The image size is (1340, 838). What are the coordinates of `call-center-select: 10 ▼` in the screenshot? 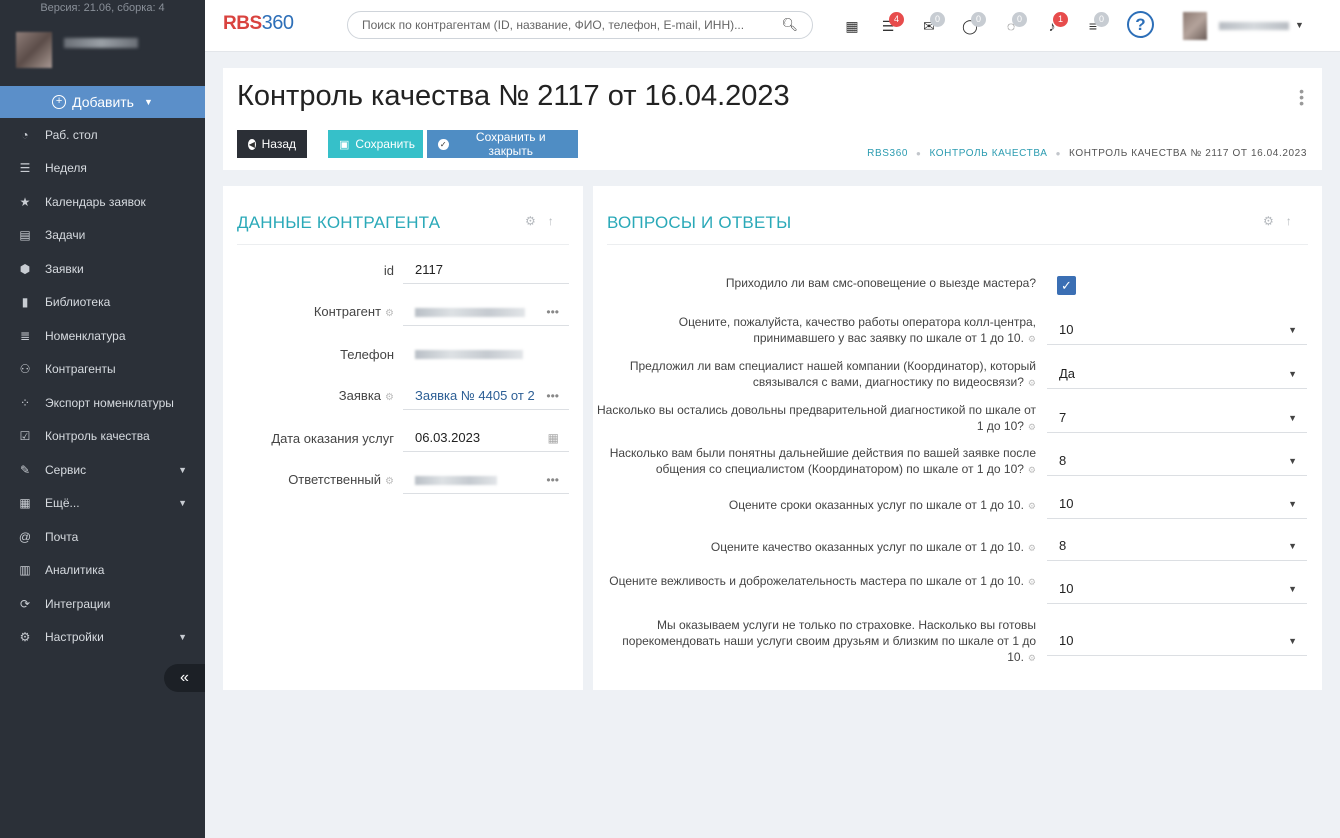 It's located at (1177, 330).